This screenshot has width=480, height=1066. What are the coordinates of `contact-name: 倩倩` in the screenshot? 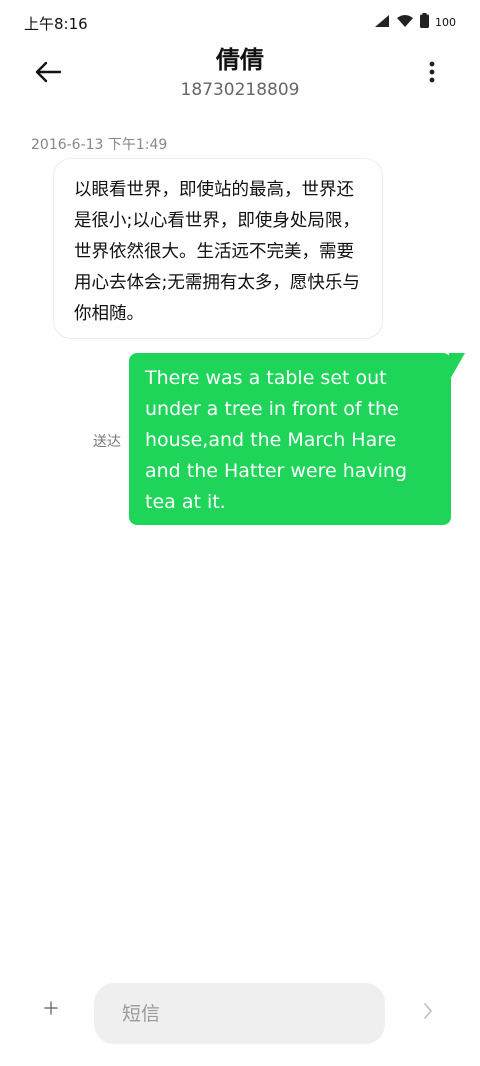 It's located at (240, 60).